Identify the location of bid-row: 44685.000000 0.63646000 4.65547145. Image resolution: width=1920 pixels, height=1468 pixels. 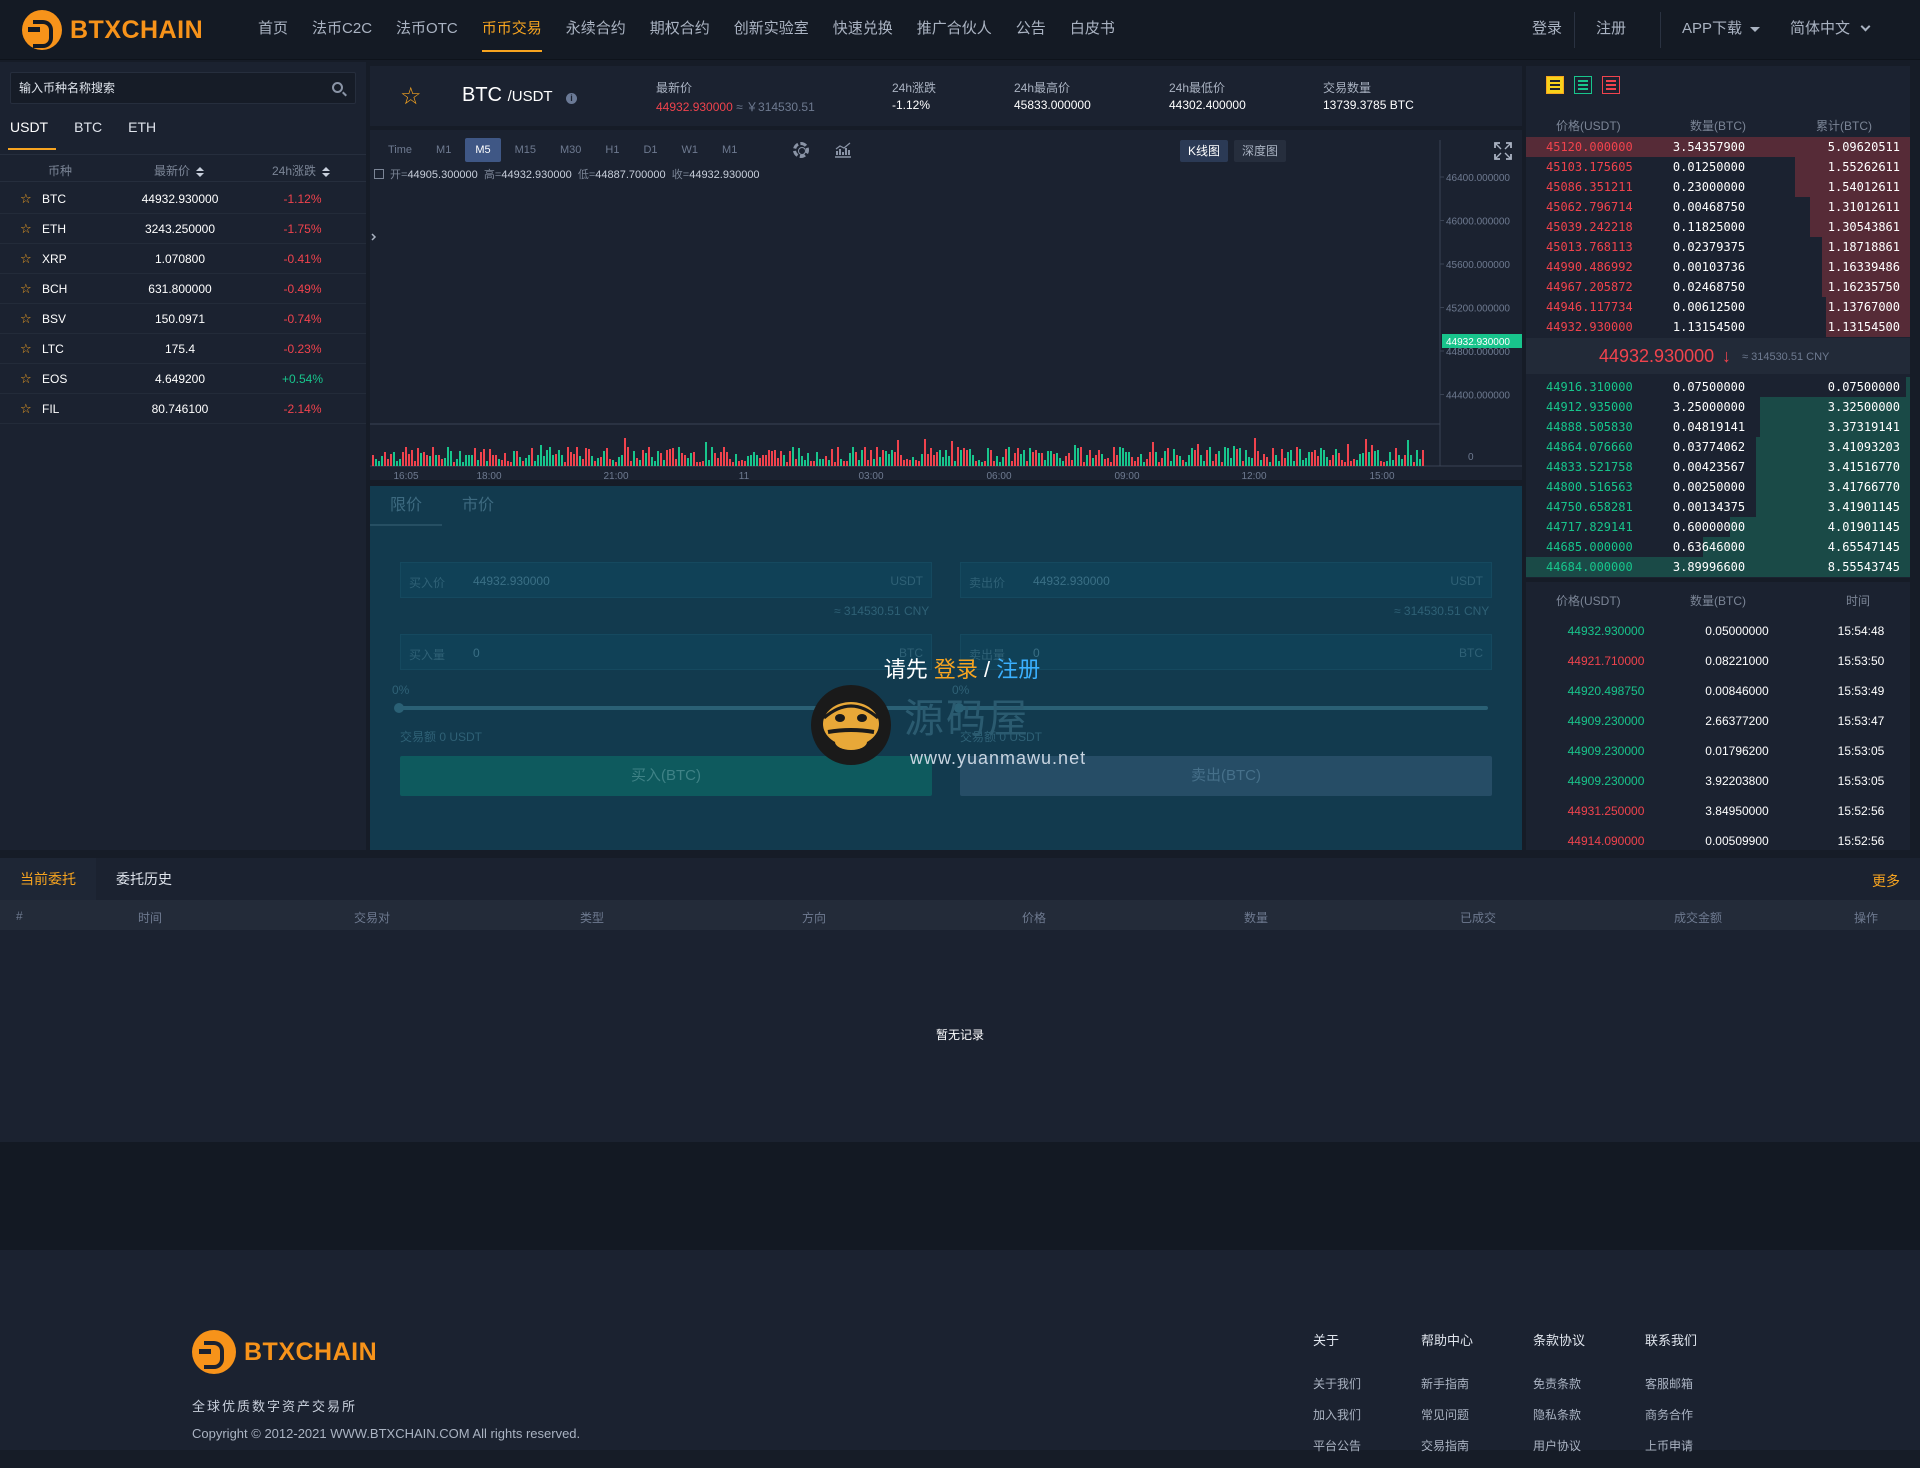
(1718, 547).